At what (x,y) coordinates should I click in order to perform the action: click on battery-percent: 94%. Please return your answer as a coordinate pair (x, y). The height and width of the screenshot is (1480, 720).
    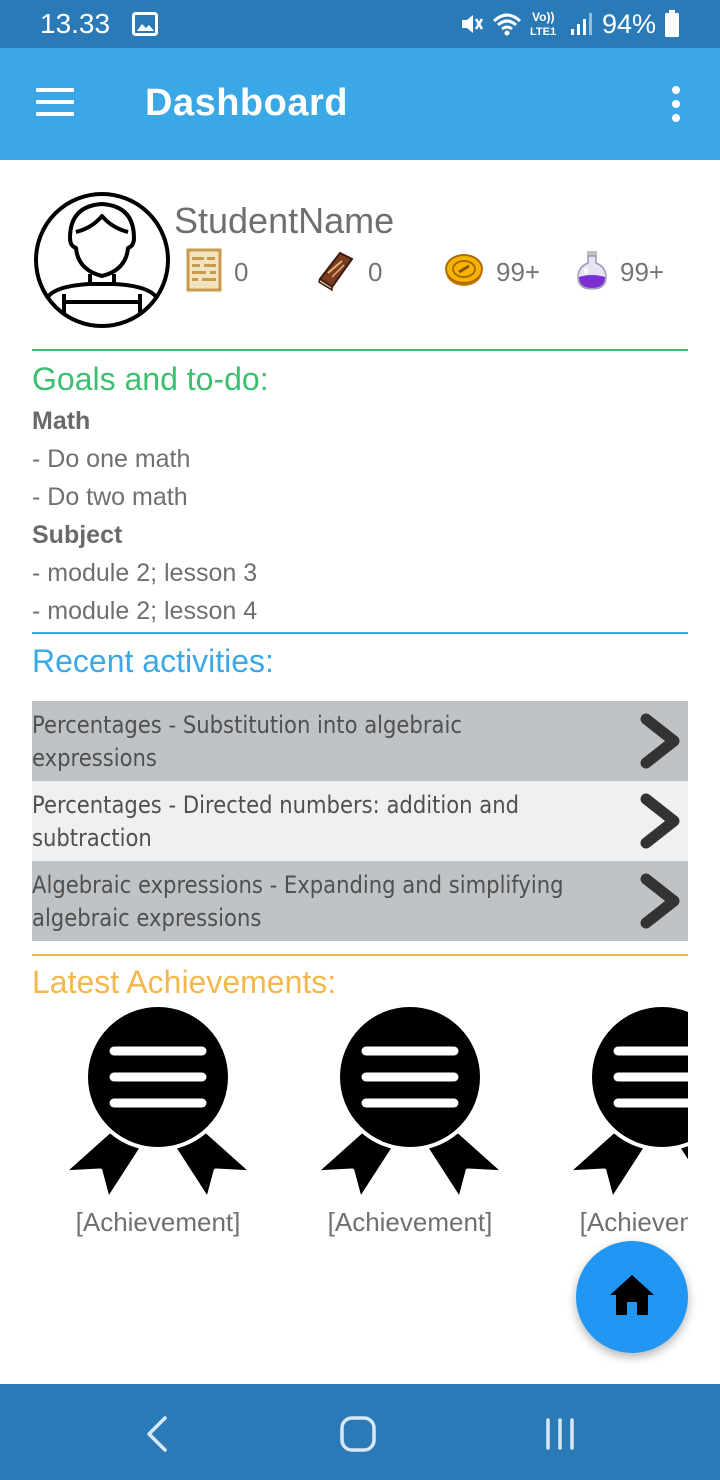
    Looking at the image, I should click on (628, 23).